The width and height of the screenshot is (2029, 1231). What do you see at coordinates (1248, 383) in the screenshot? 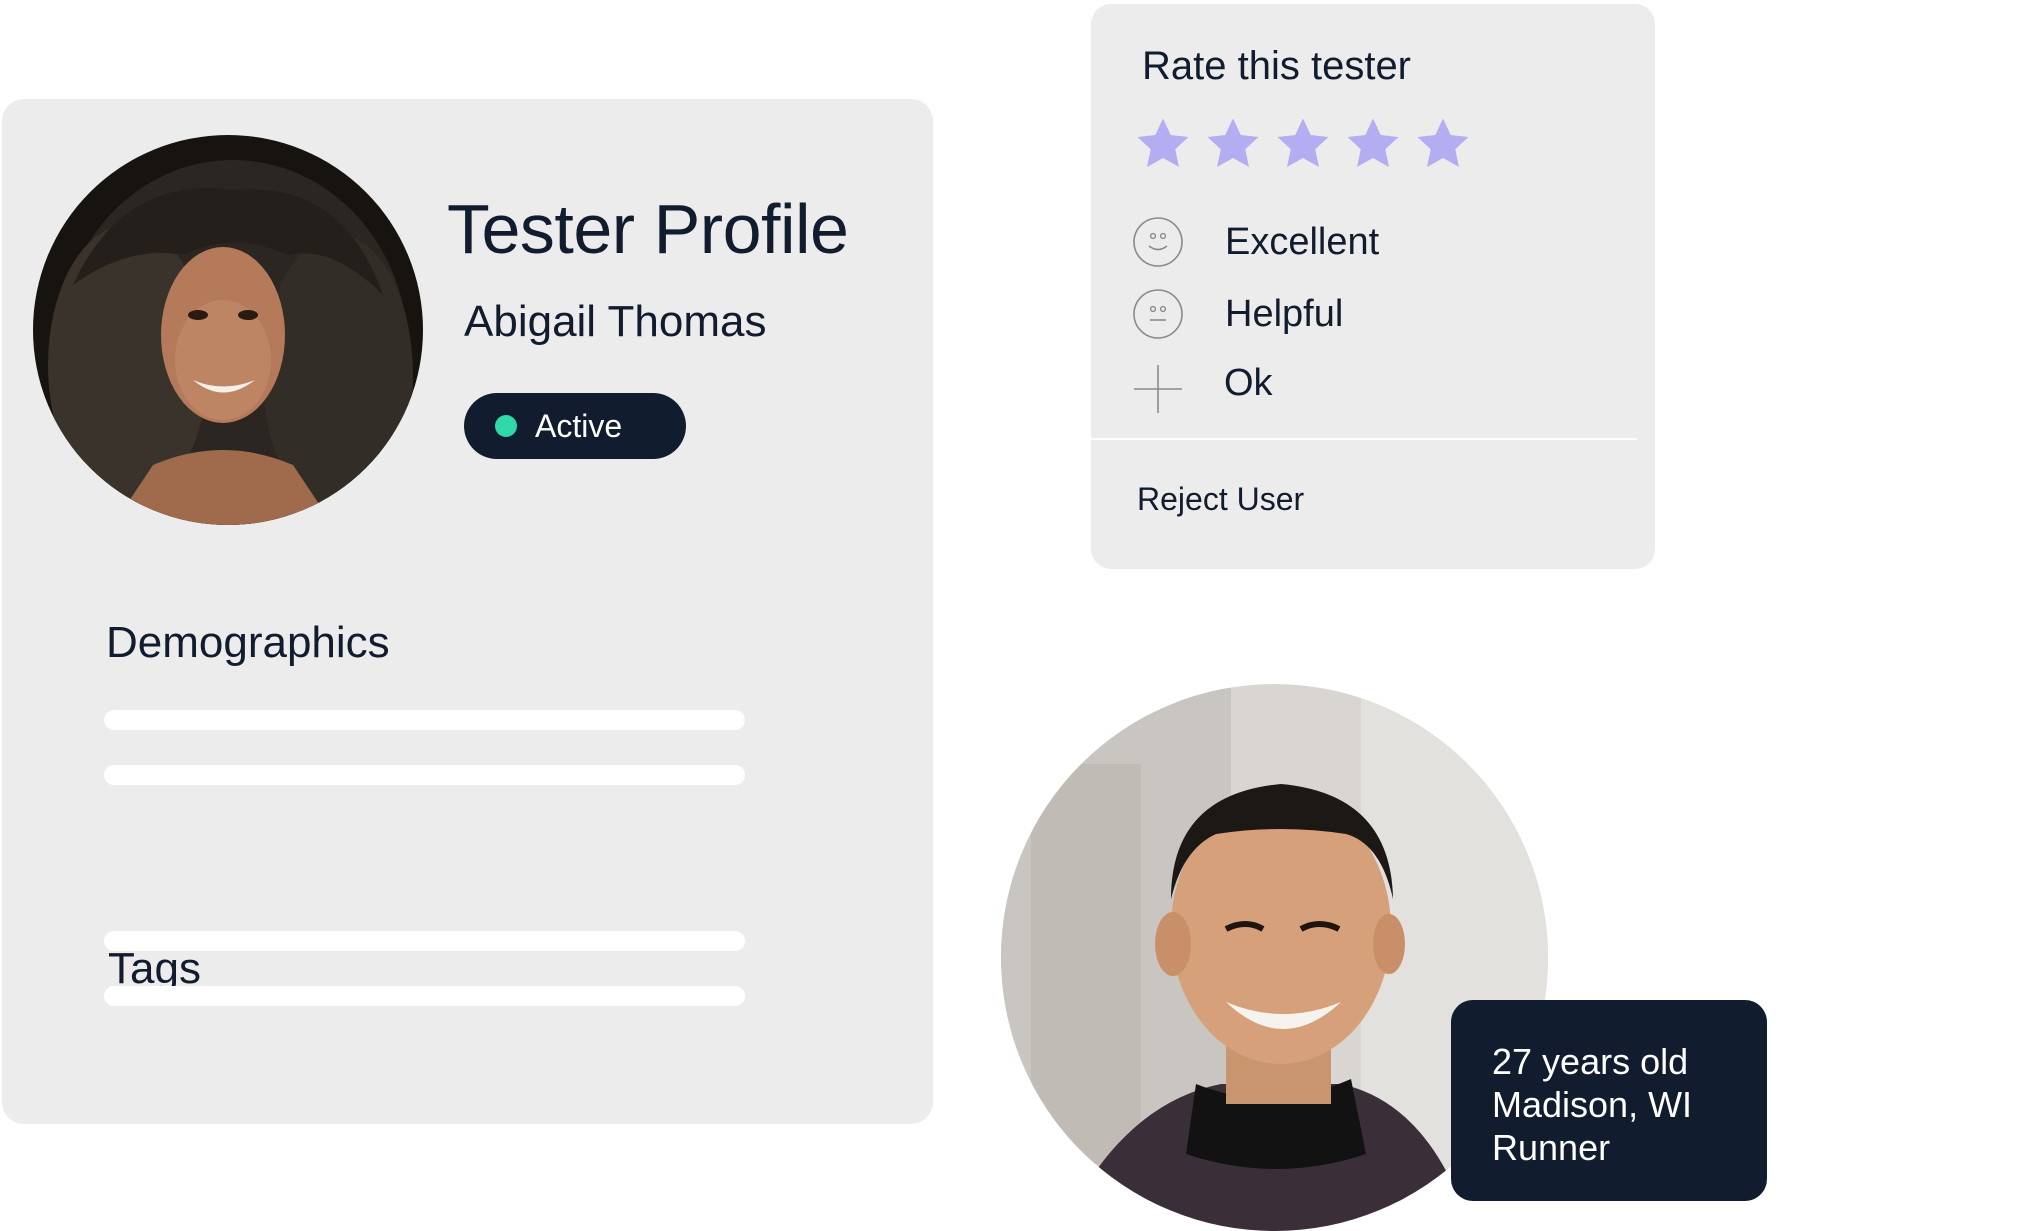
I see `rating-option-label: Ok` at bounding box center [1248, 383].